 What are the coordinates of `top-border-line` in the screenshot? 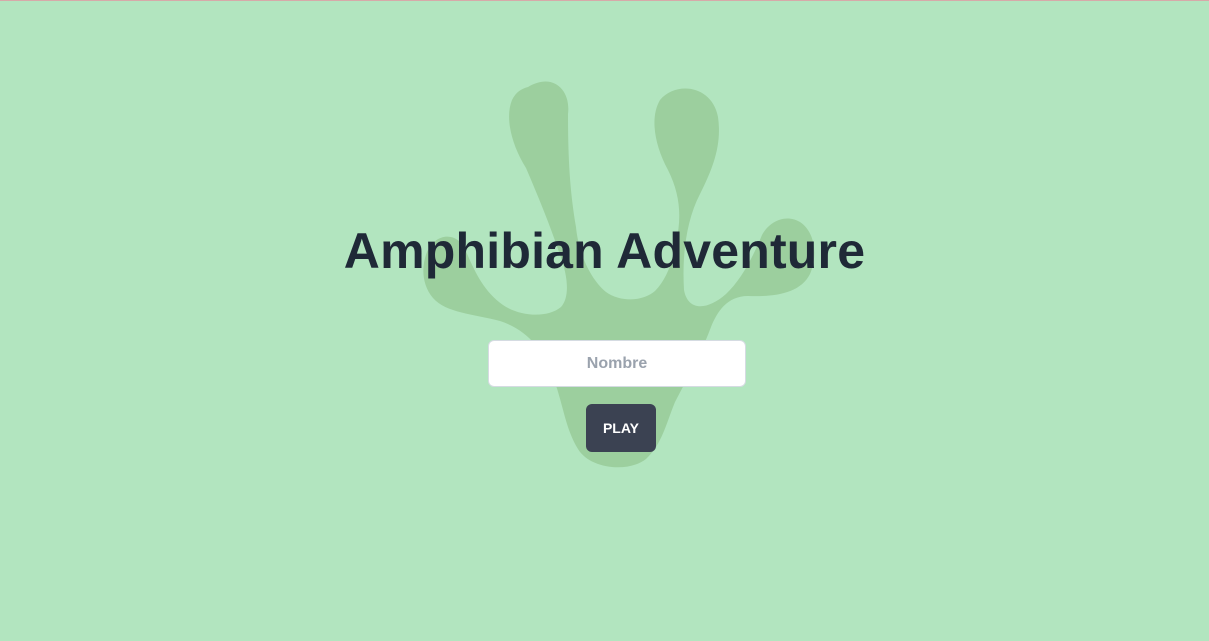 It's located at (604, 0).